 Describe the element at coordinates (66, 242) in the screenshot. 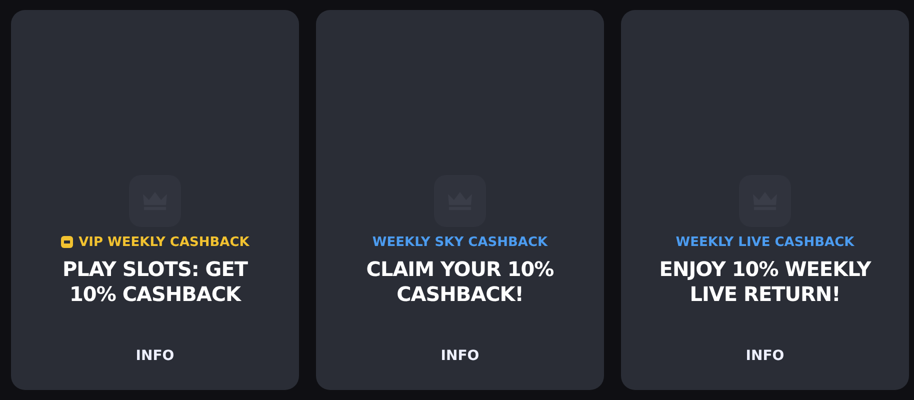

I see `vip-badge-icon` at that location.